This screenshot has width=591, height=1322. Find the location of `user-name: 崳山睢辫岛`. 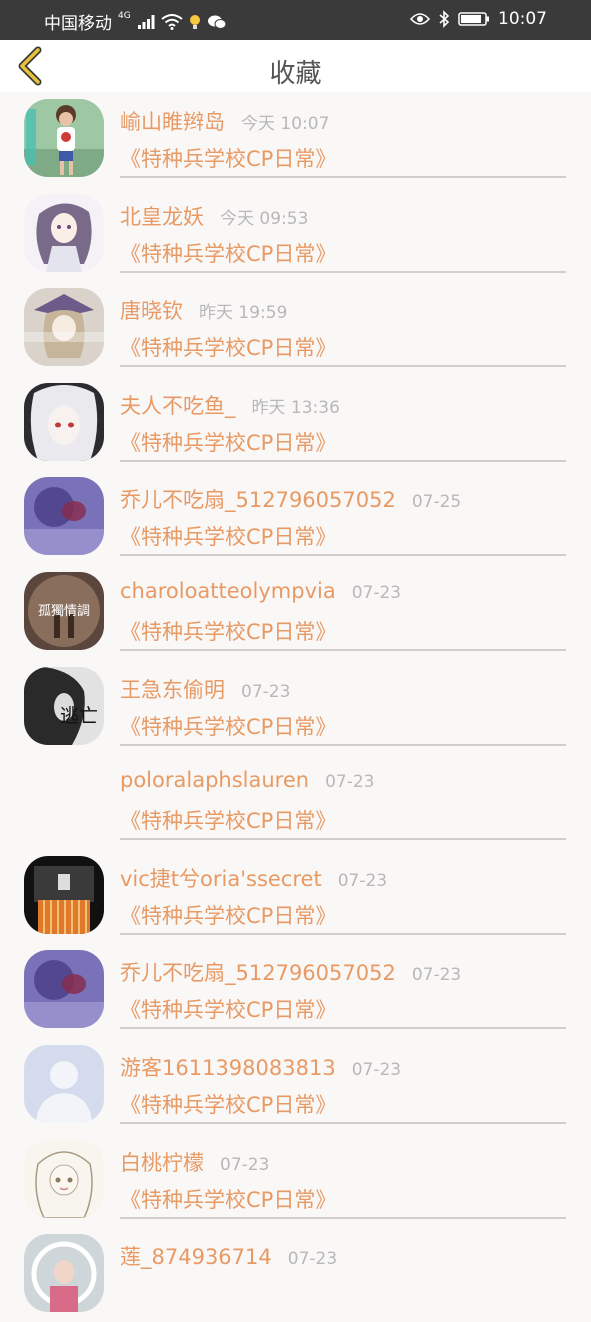

user-name: 崳山睢辫岛 is located at coordinates (172, 121).